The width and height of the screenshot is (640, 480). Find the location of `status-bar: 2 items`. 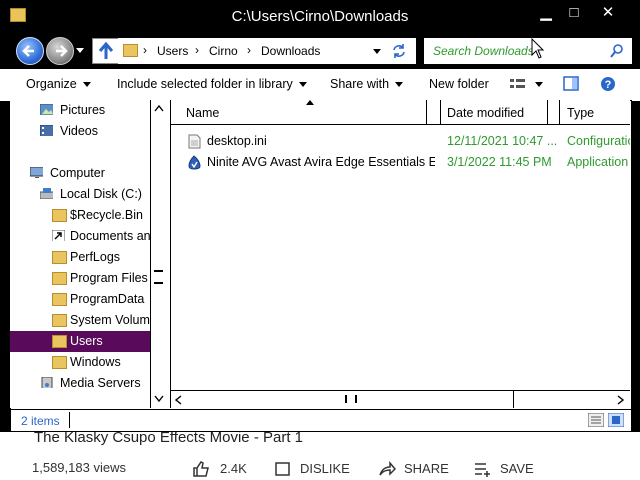

status-bar: 2 items is located at coordinates (321, 420).